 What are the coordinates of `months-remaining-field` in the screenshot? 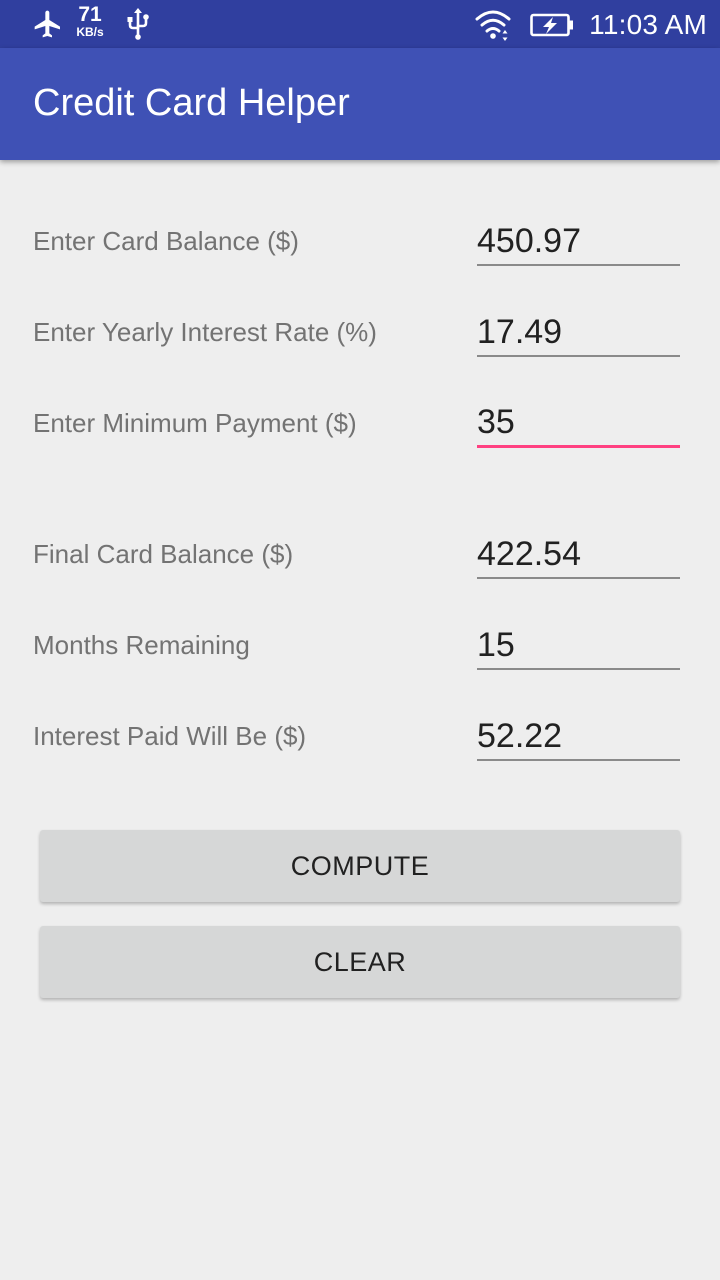 It's located at (578, 646).